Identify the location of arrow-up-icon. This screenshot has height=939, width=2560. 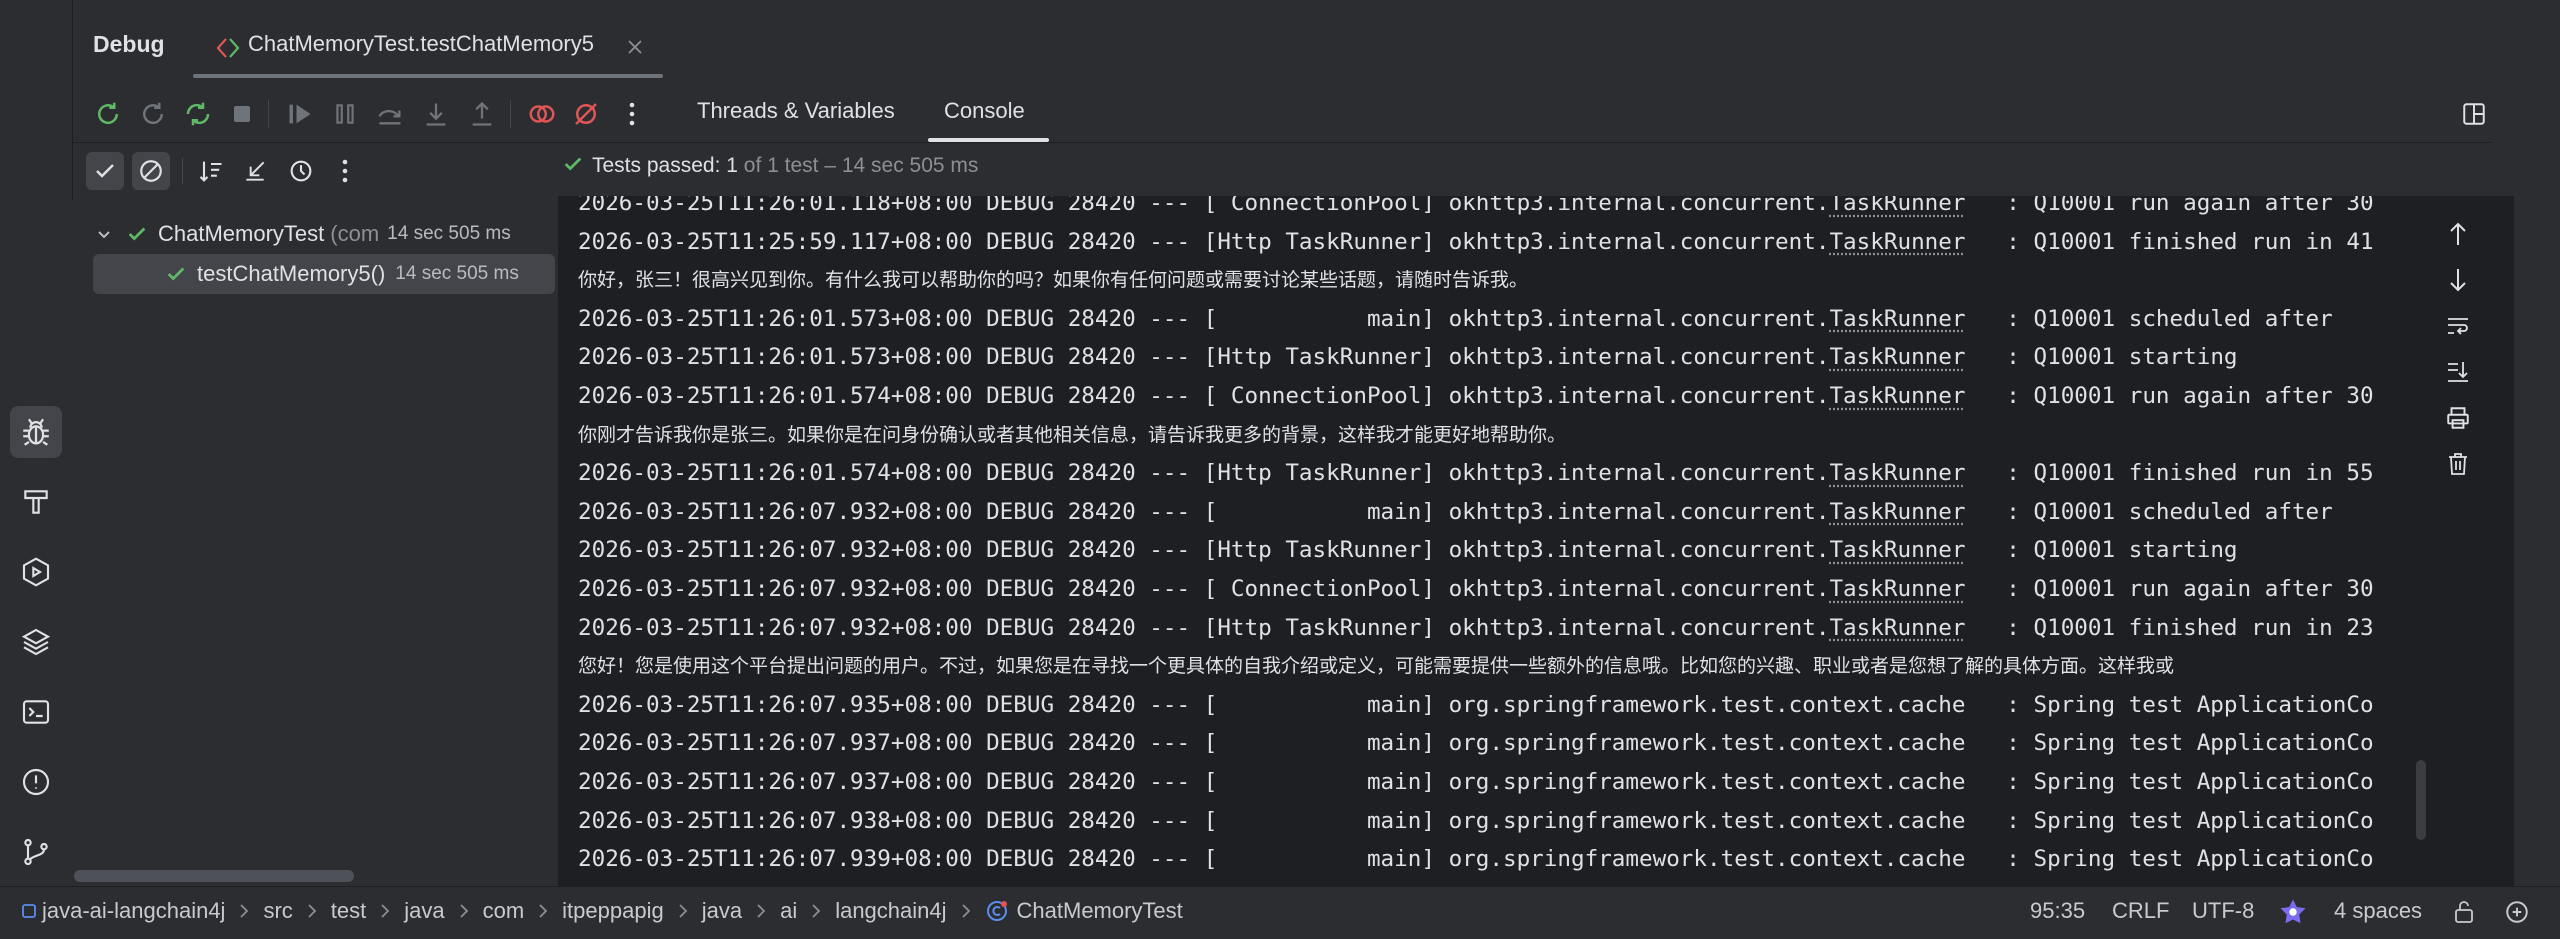
(2458, 234).